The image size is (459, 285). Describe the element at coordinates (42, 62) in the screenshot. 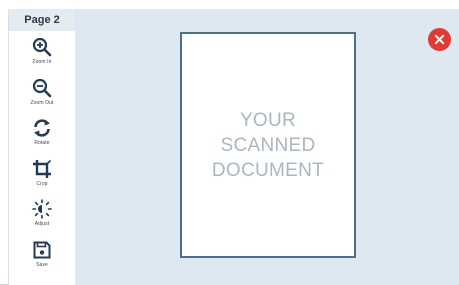

I see `zoom-in-label: Zoom In` at that location.